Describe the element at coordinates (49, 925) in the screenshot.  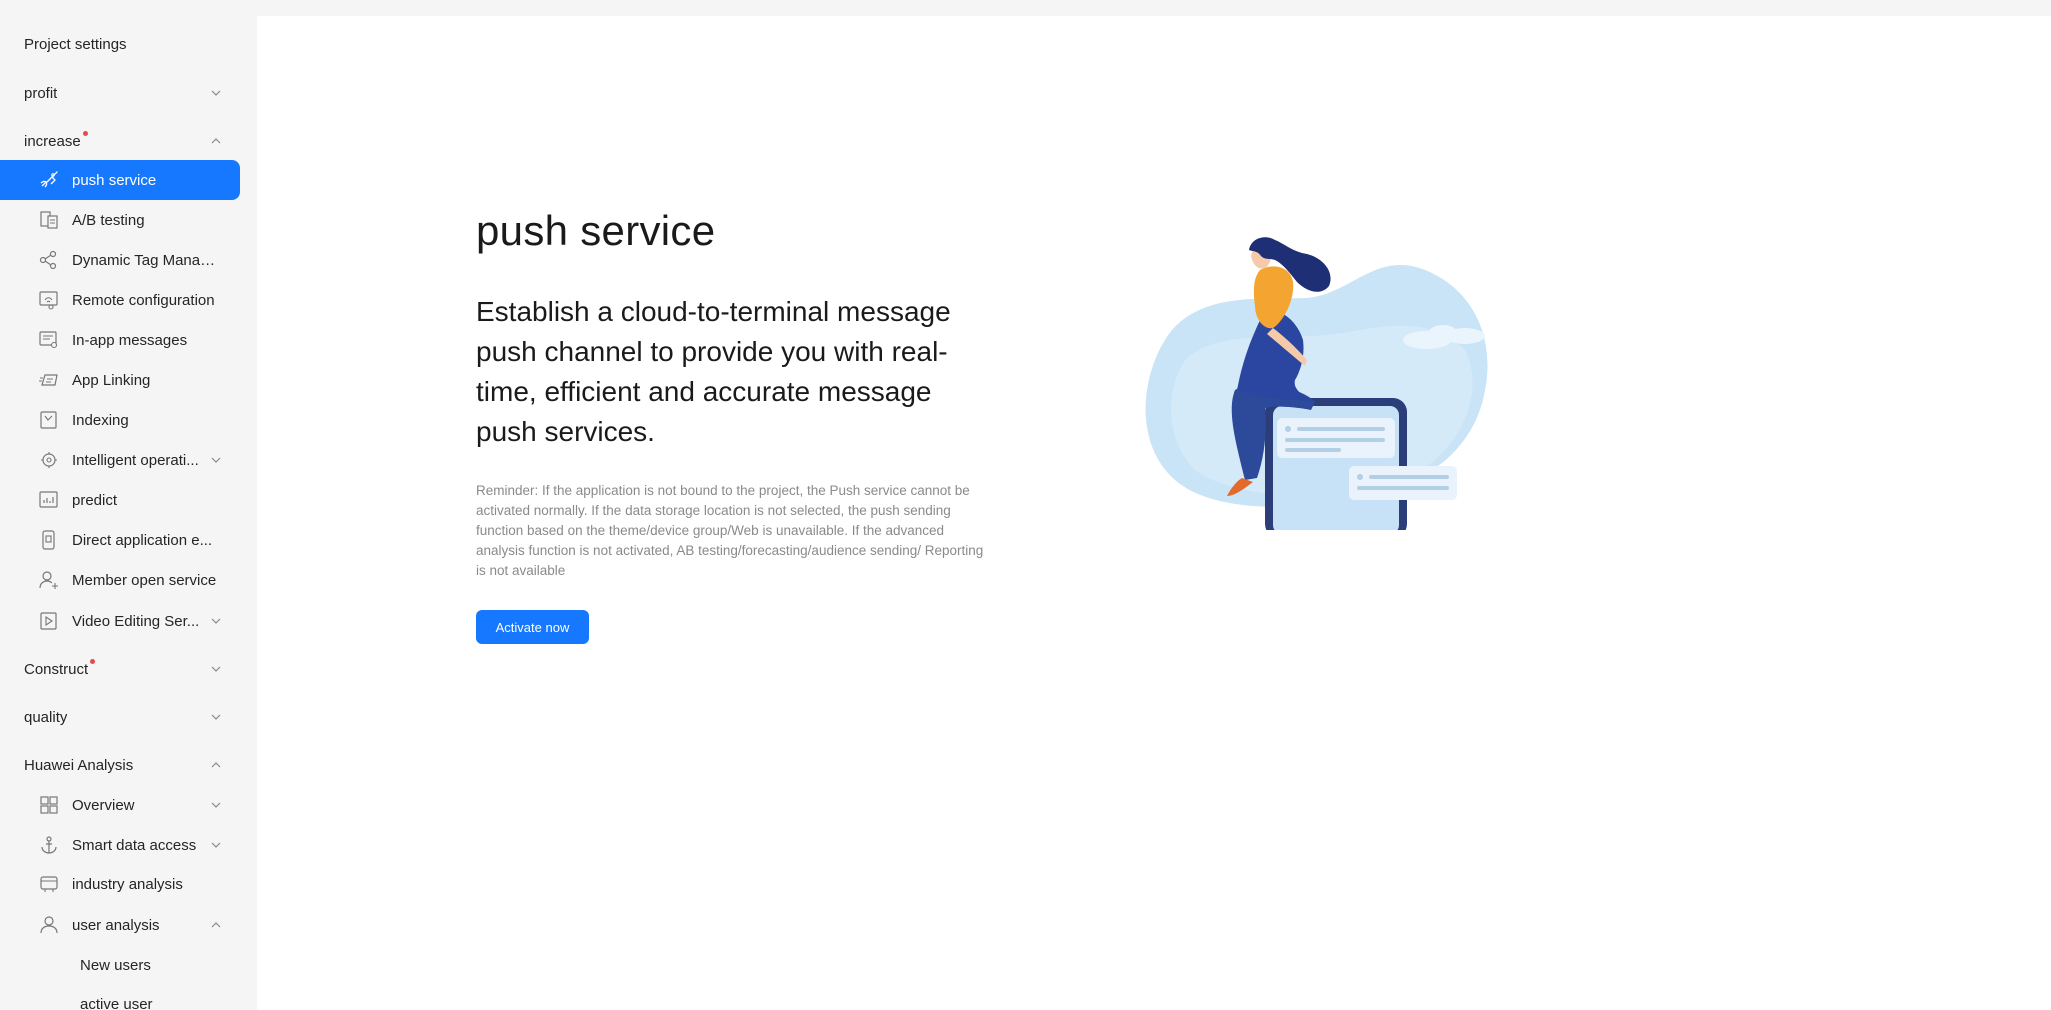
I see `user-icon` at that location.